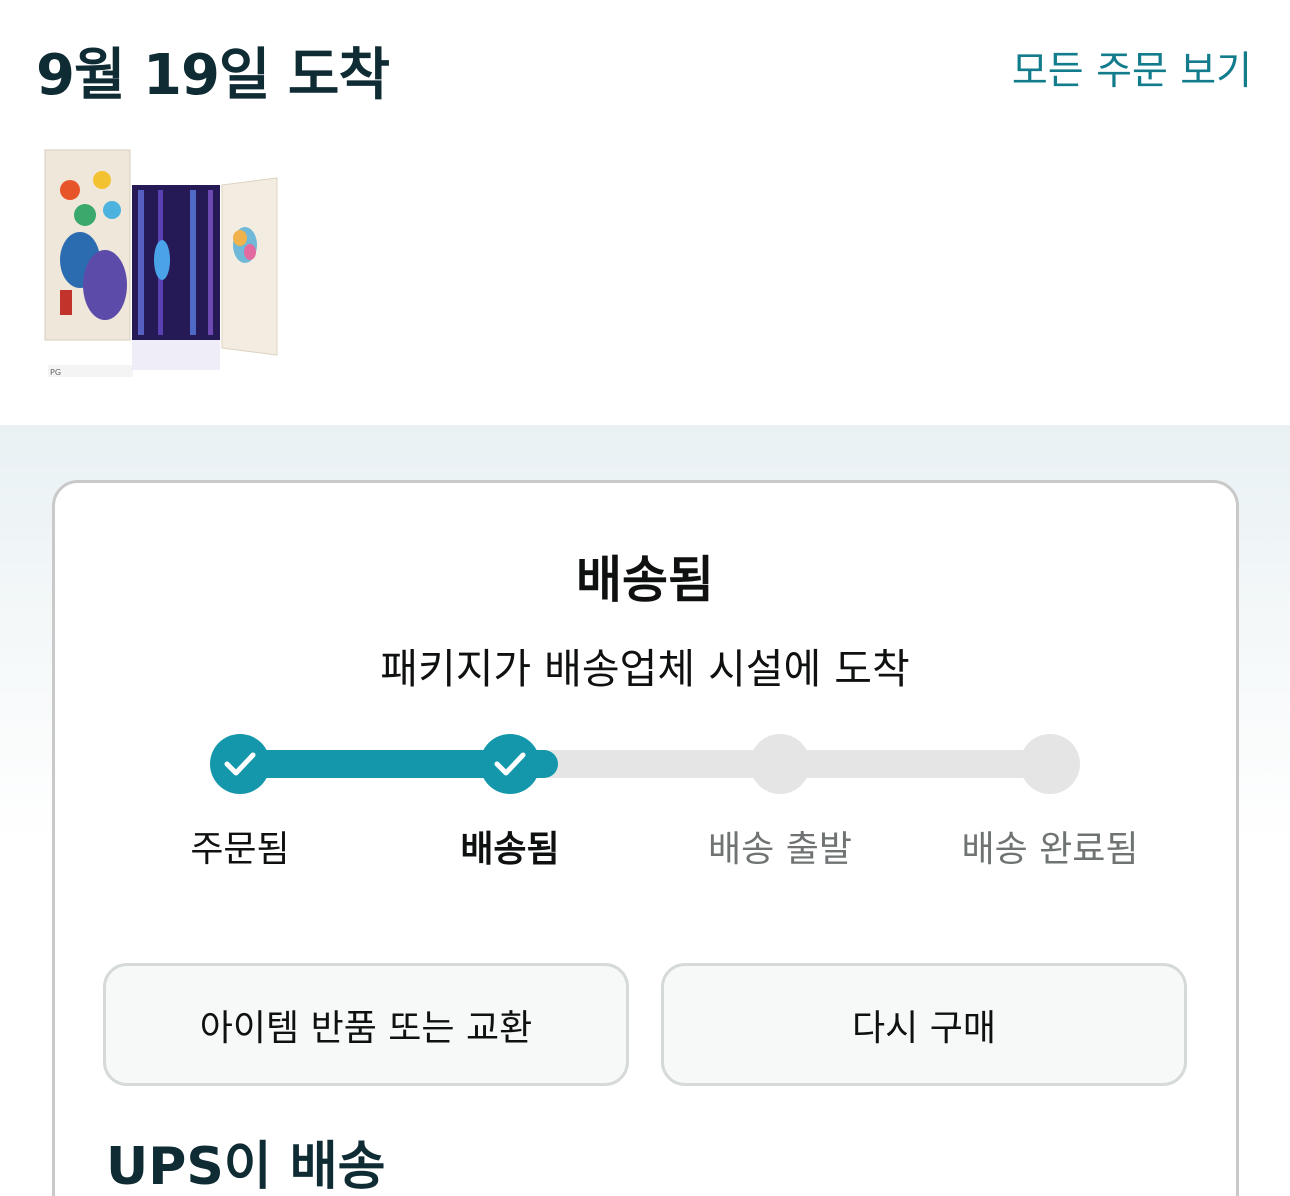 Image resolution: width=1290 pixels, height=1196 pixels. What do you see at coordinates (1132, 68) in the screenshot?
I see `view-all-orders-link: 모든 주문 보기` at bounding box center [1132, 68].